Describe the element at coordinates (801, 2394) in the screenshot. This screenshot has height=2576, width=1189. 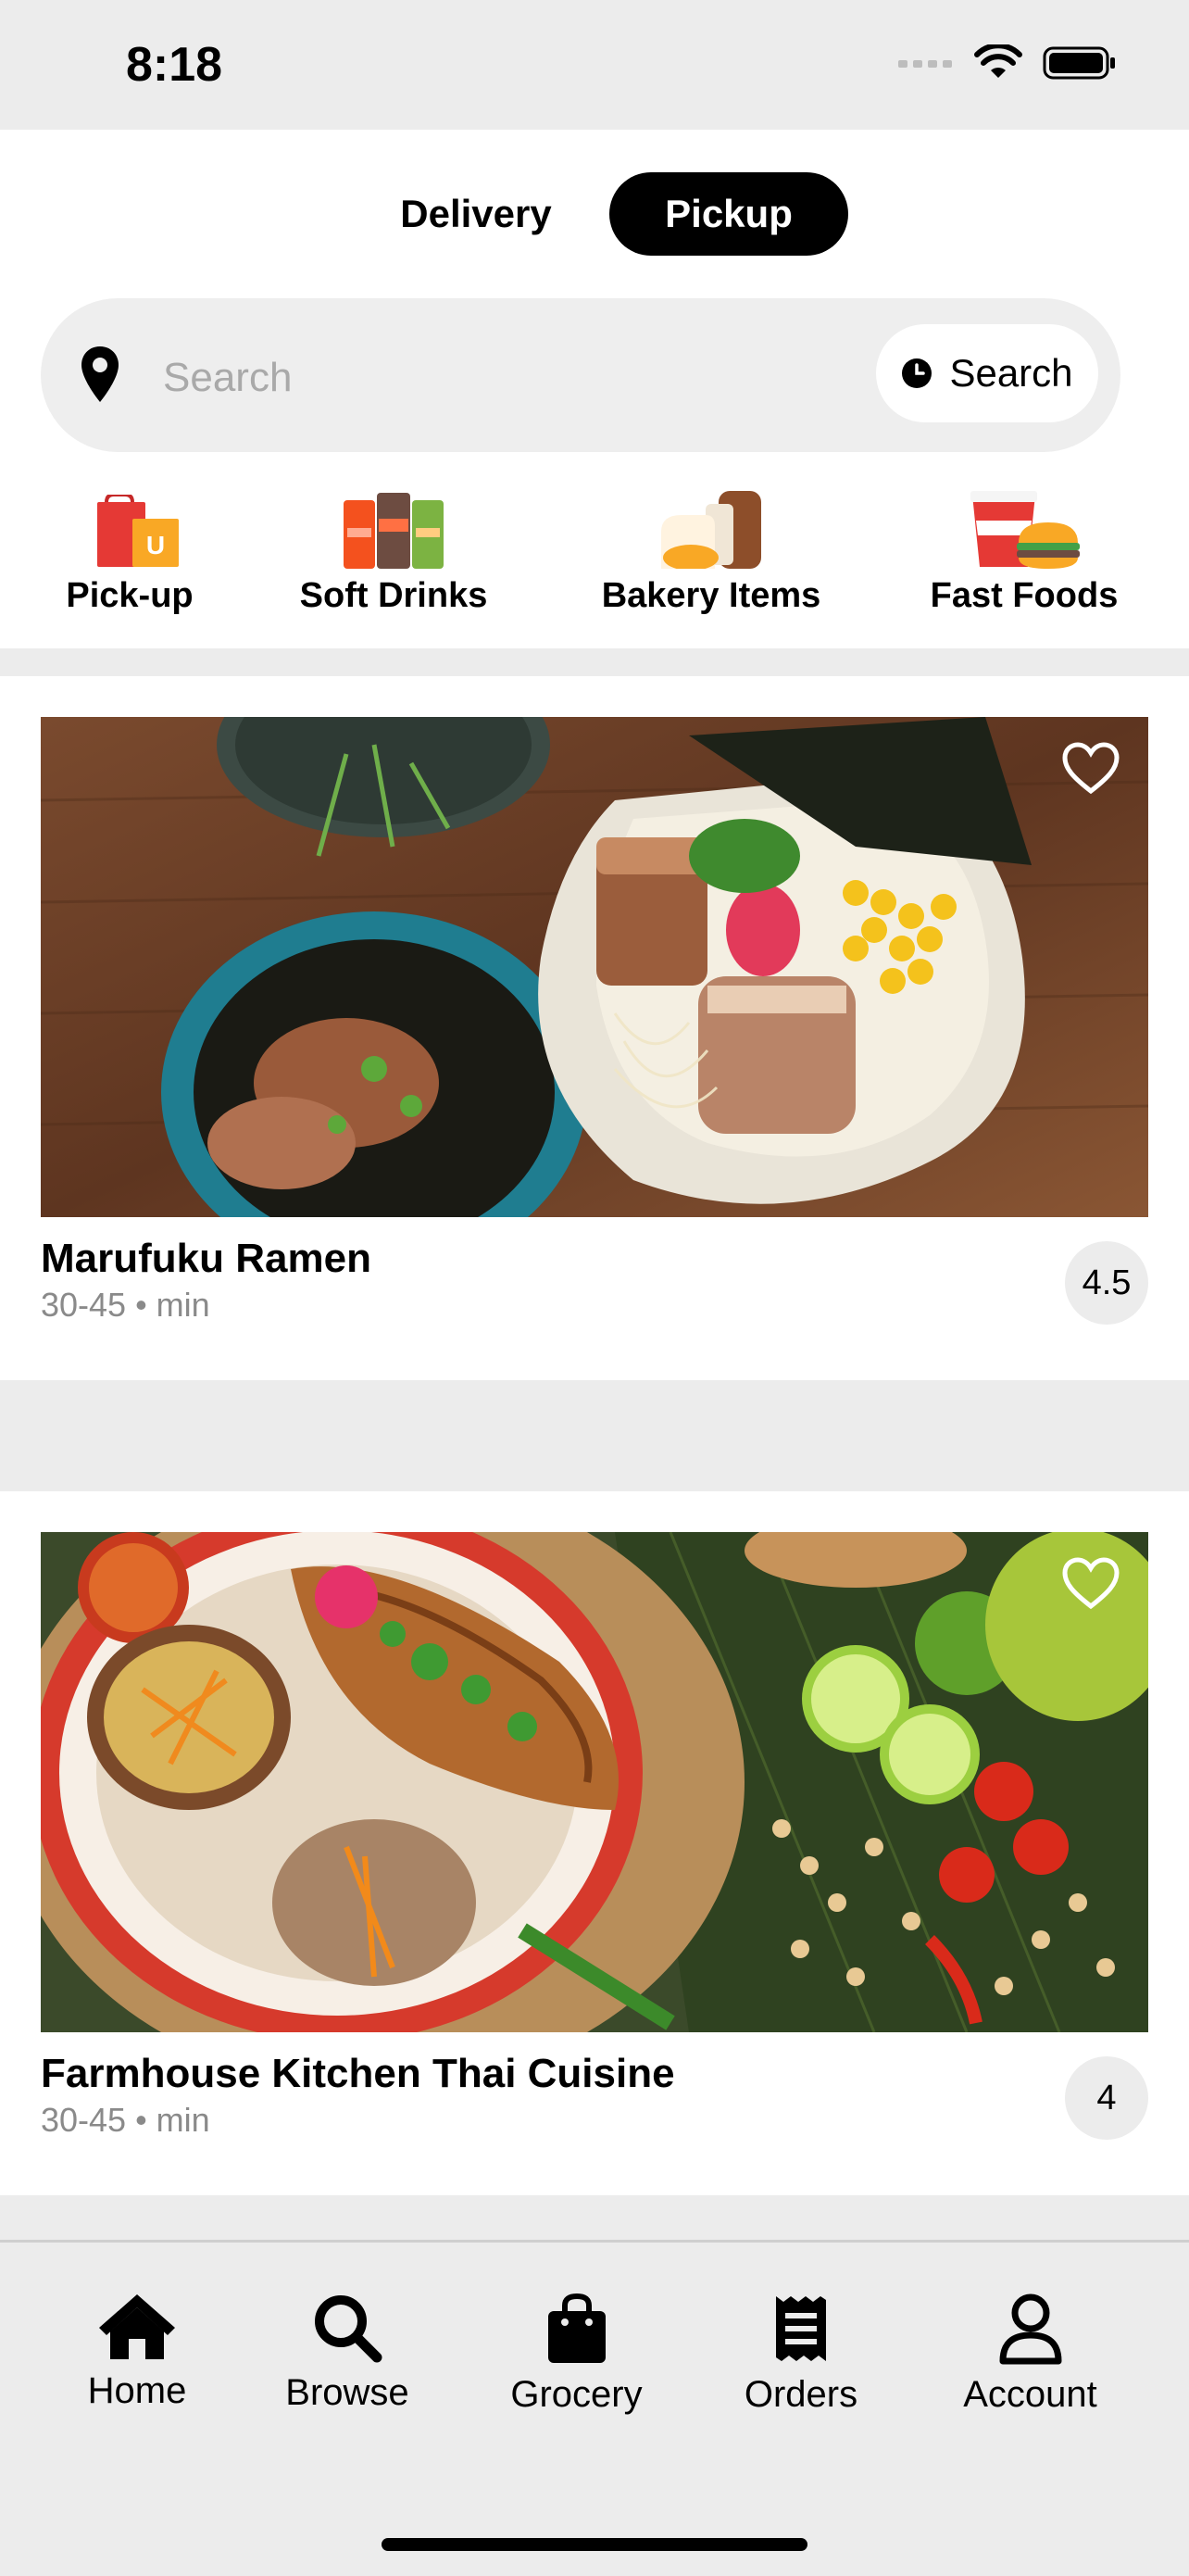
I see `tab-label: Orders` at that location.